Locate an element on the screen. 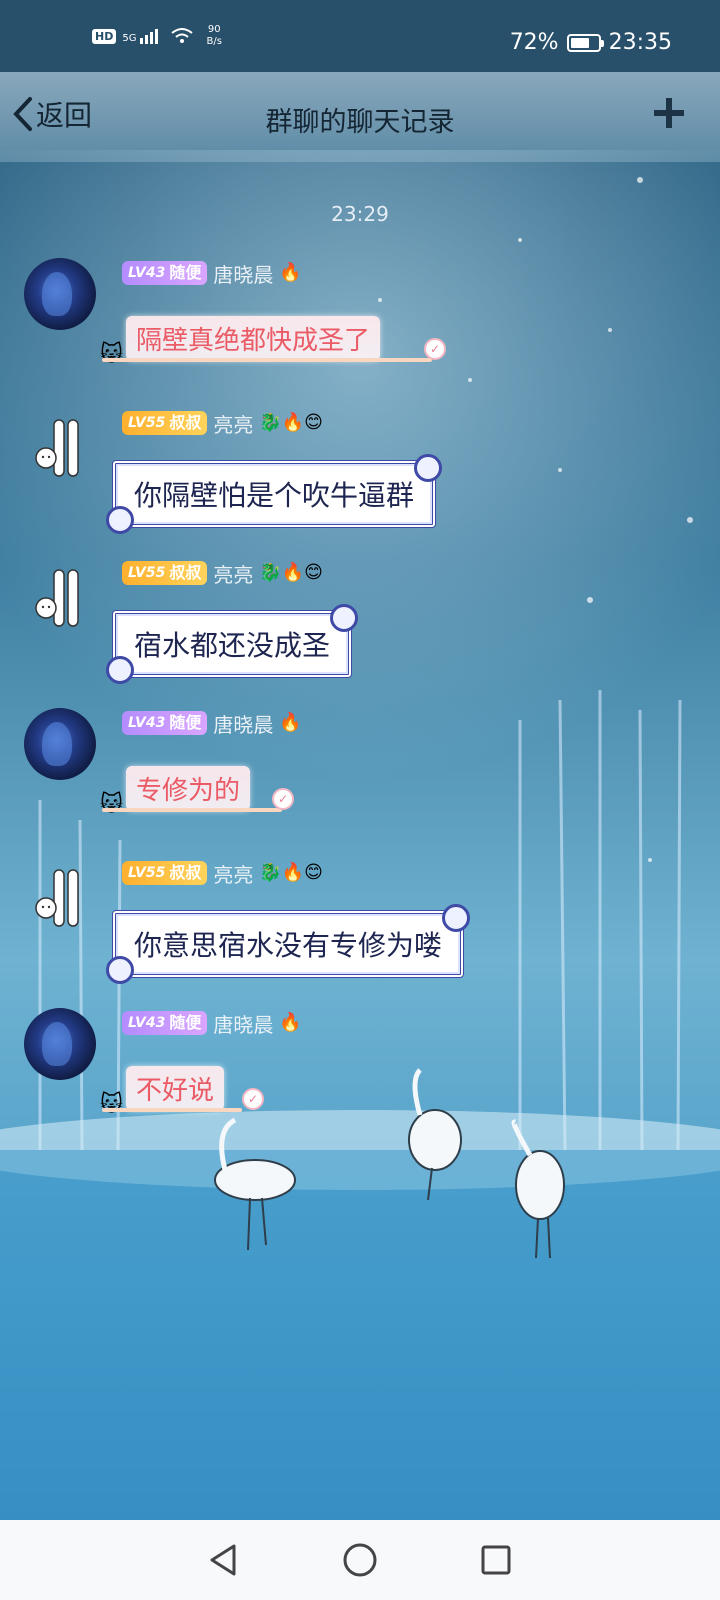 This screenshot has height=1600, width=720. status-left: HD 5G 90 B/s is located at coordinates (157, 36).